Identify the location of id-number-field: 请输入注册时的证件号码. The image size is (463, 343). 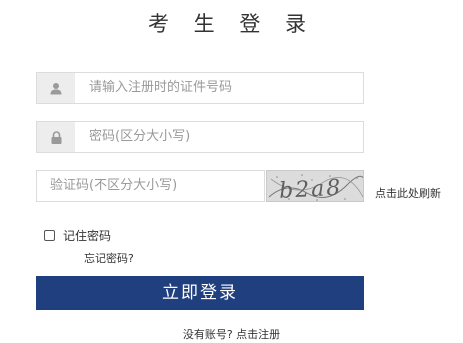
(200, 88).